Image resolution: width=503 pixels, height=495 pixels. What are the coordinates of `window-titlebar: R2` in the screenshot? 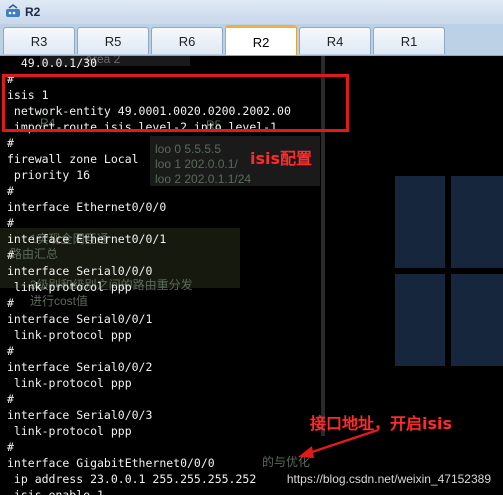 It's located at (251, 12).